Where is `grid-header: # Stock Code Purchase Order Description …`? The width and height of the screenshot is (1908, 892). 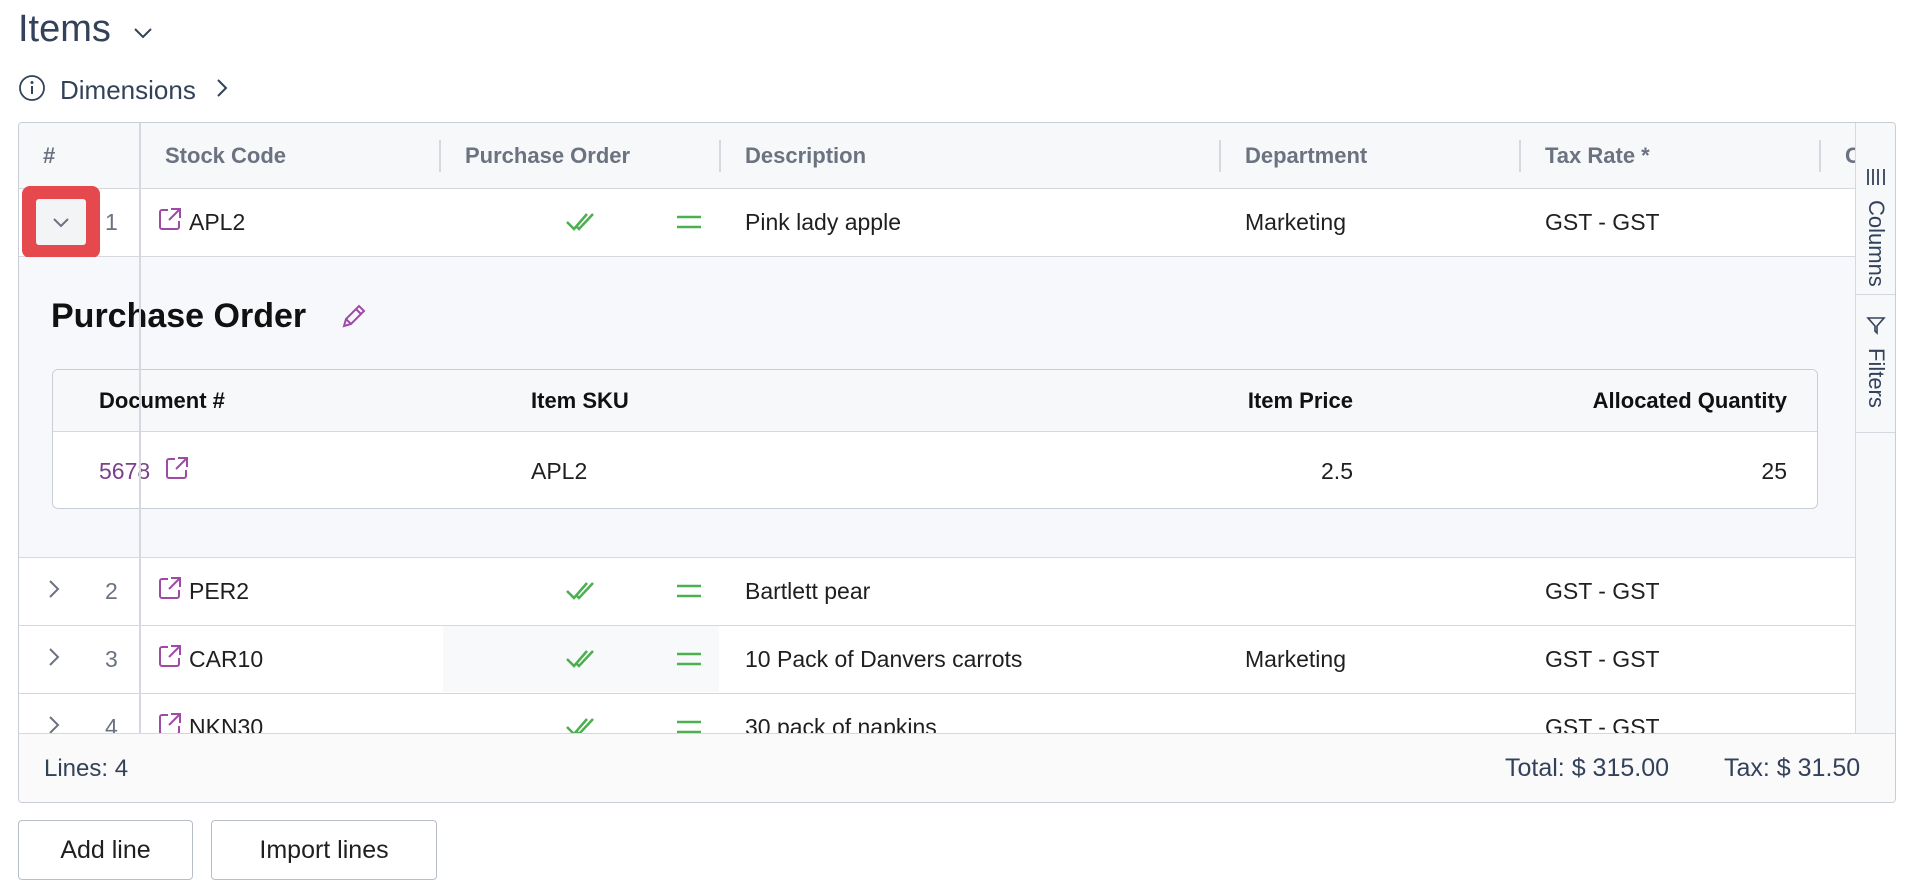
grid-header: # Stock Code Purchase Order Description … is located at coordinates (937, 156).